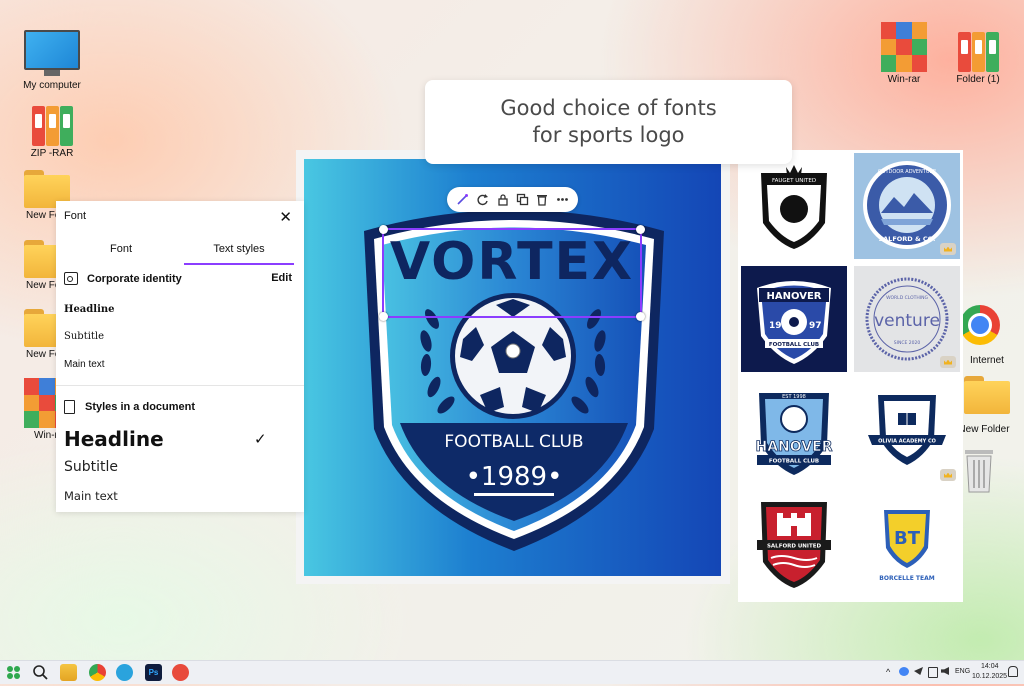 The image size is (1024, 686). I want to click on tab-text-styles: Text styles, so click(239, 254).